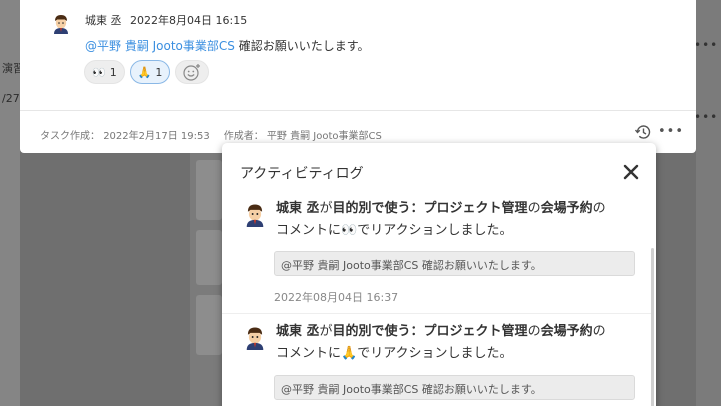 The image size is (721, 406). I want to click on reaction-pray-button: 🙏 1, so click(150, 72).